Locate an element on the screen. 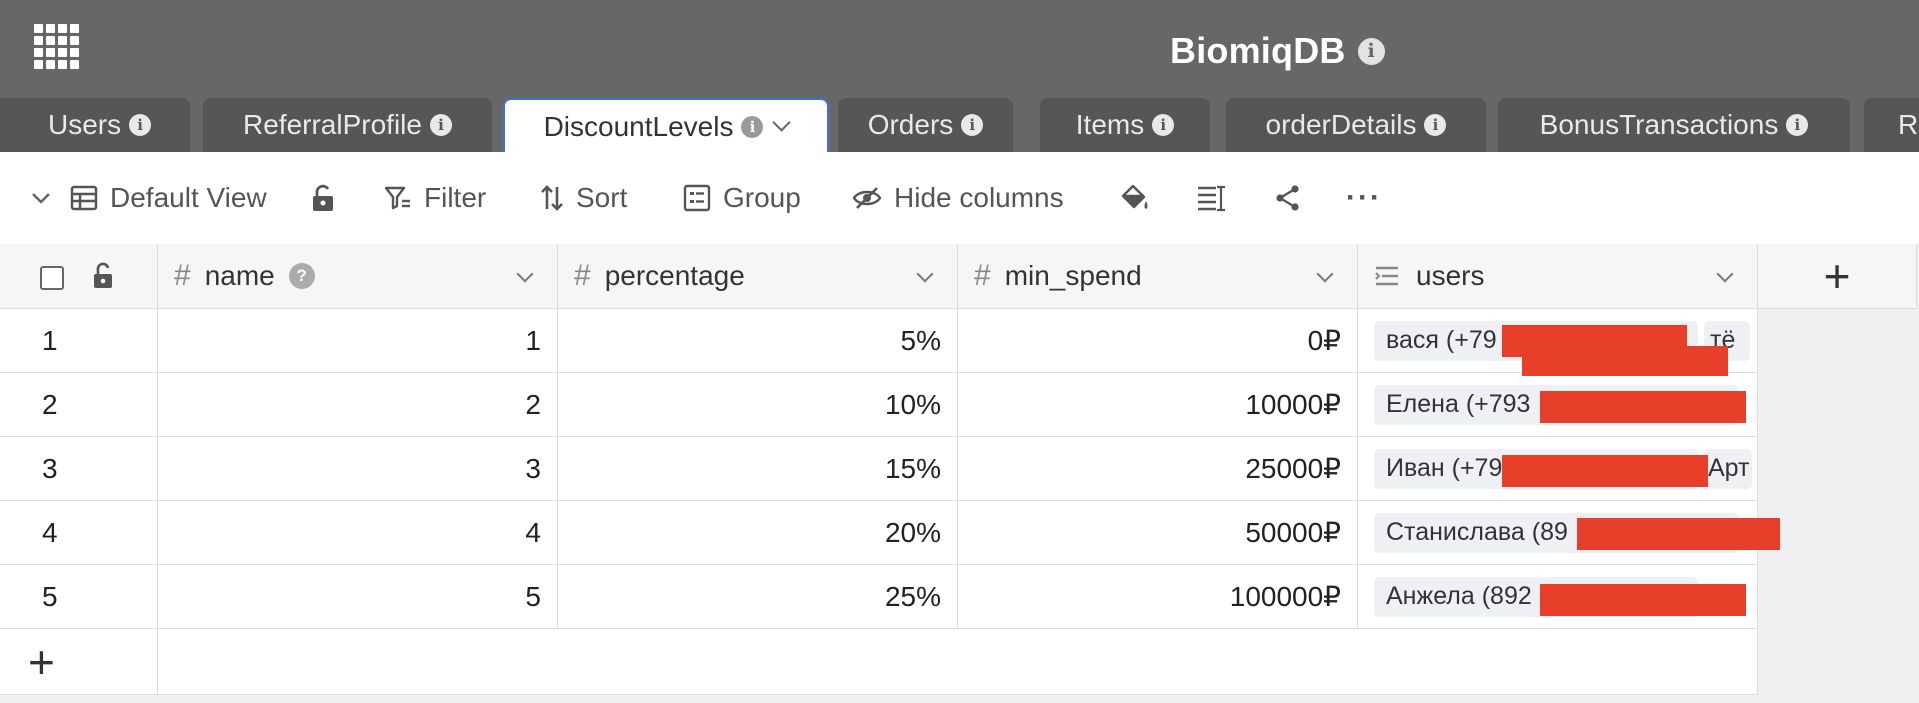 The image size is (1919, 703). more-options-button: ··· is located at coordinates (1364, 198).